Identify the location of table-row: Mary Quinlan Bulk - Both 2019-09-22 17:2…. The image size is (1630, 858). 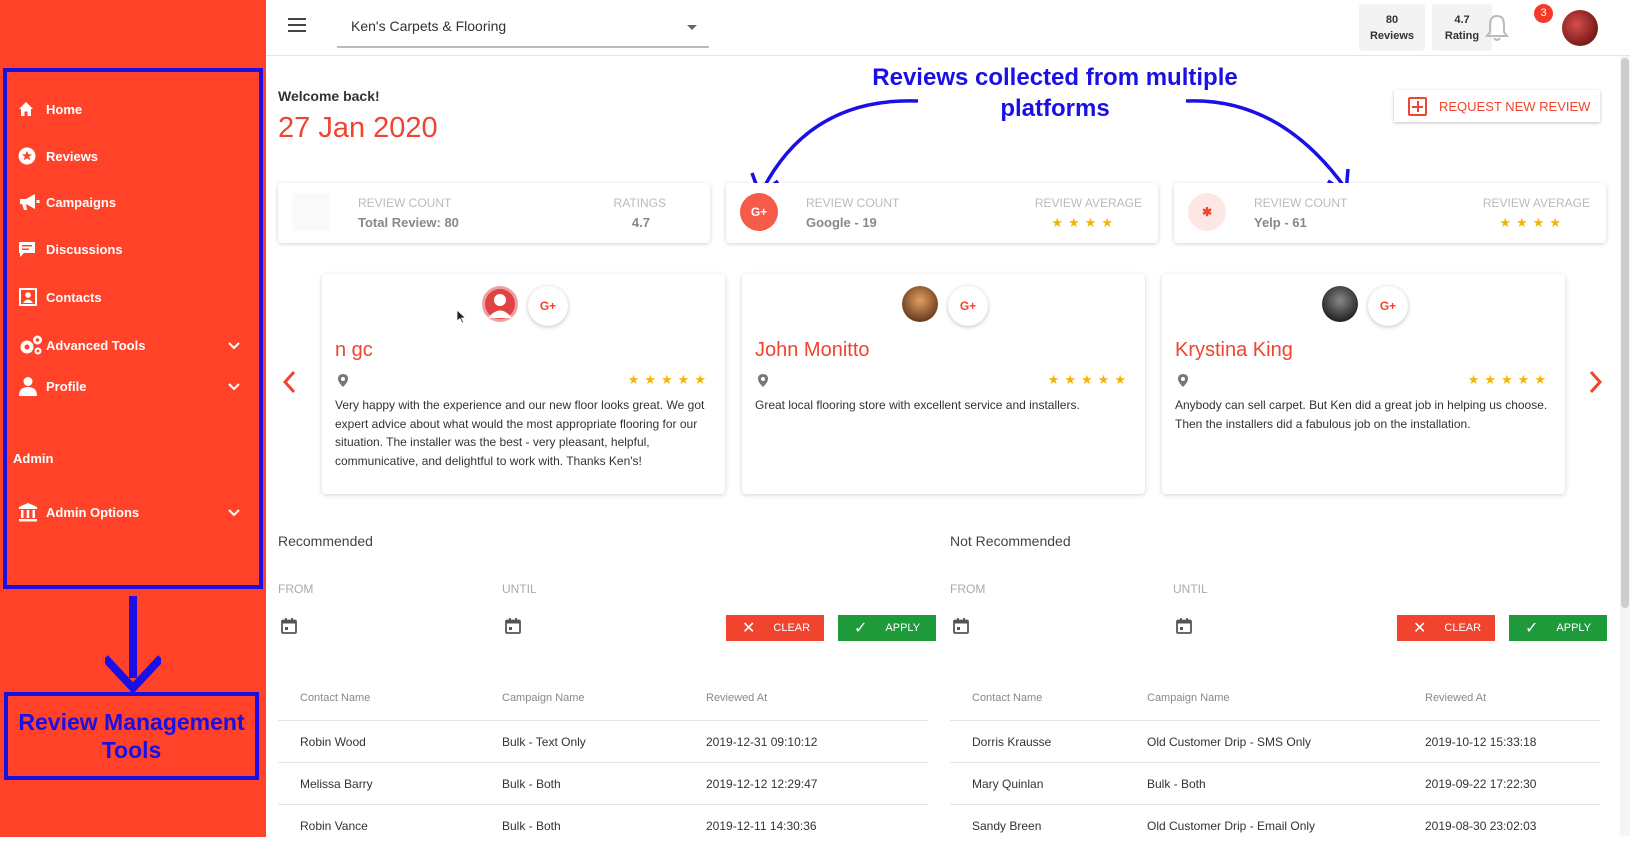
(1275, 784).